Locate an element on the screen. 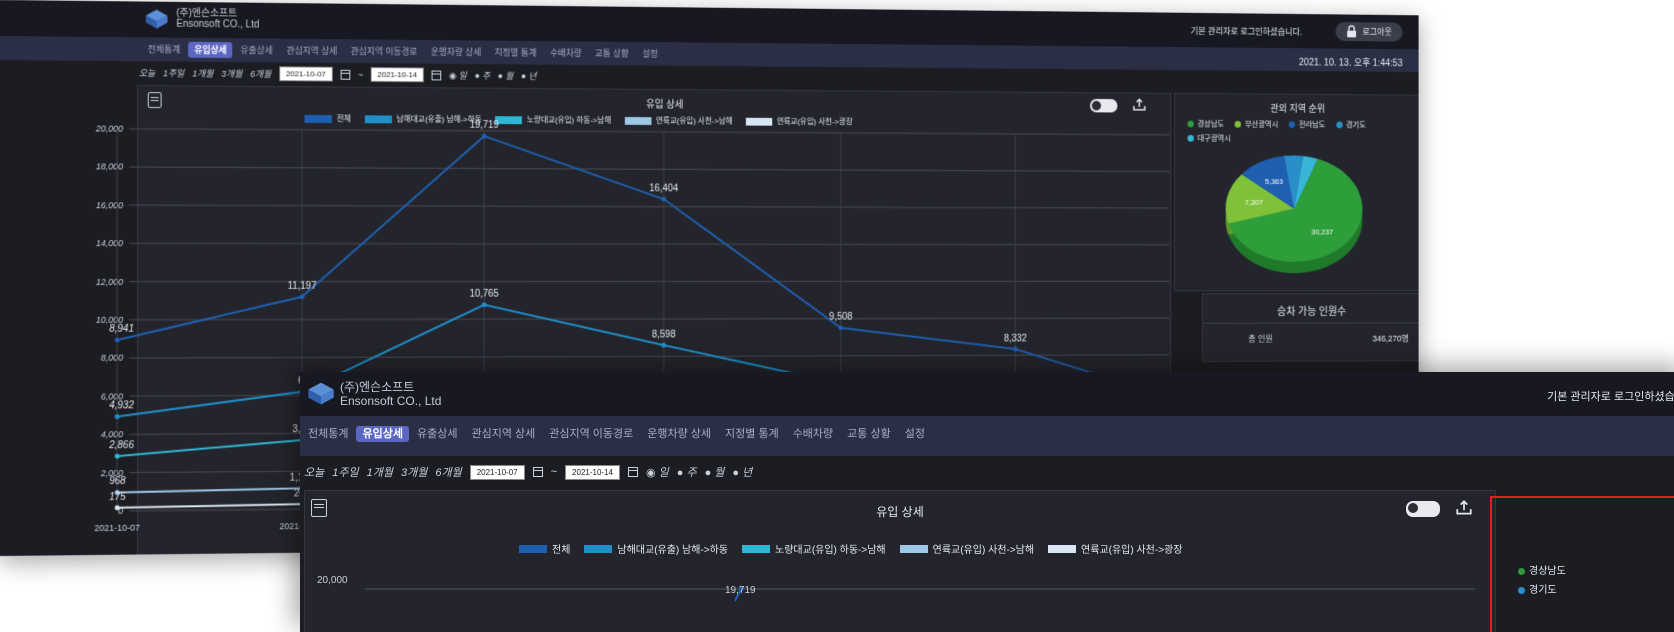  nav-item: 설정 is located at coordinates (915, 434).